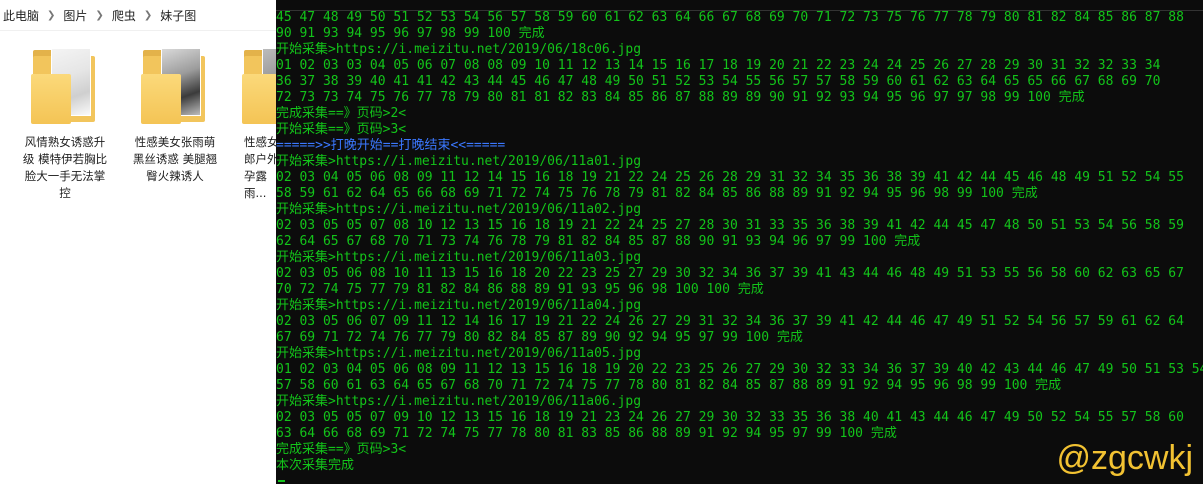 This screenshot has width=1203, height=484. What do you see at coordinates (21, 15) in the screenshot?
I see `breadcrumb-item-this-pc: 此电脑` at bounding box center [21, 15].